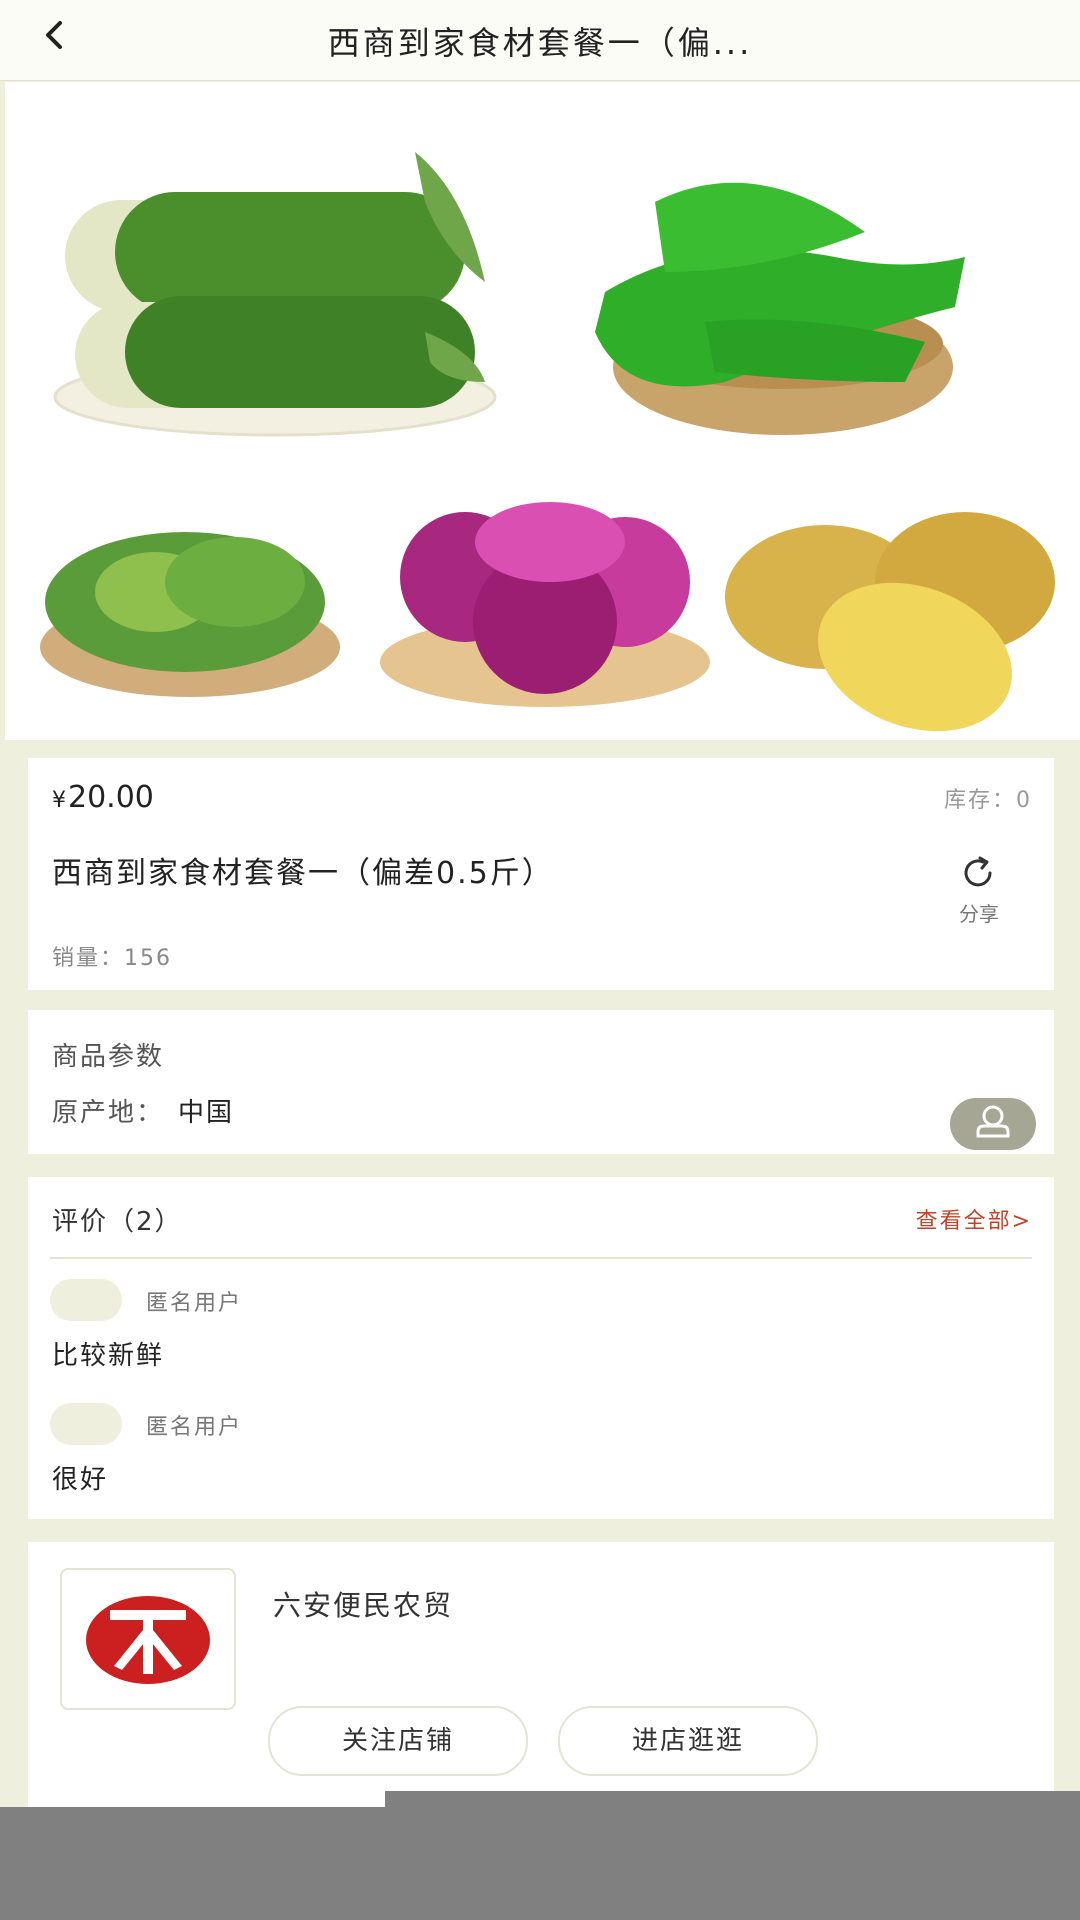 This screenshot has width=1080, height=1920. Describe the element at coordinates (988, 800) in the screenshot. I see `stock-count: 库存：0` at that location.